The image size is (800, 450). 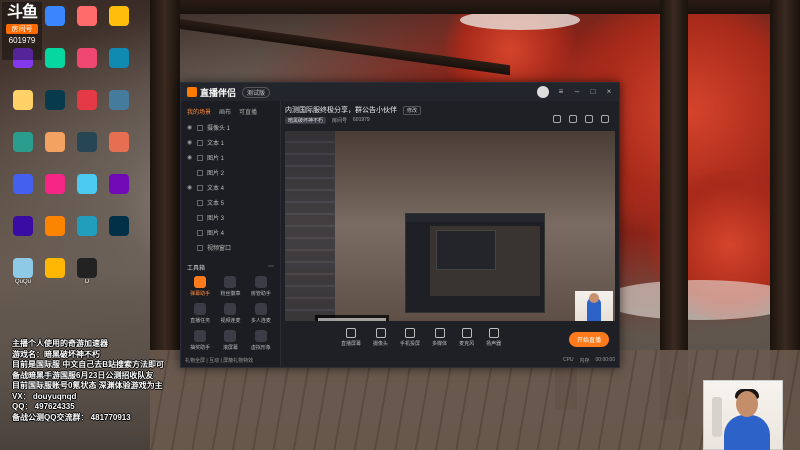 I want to click on tool-item: 虚拟形象, so click(x=261, y=340).